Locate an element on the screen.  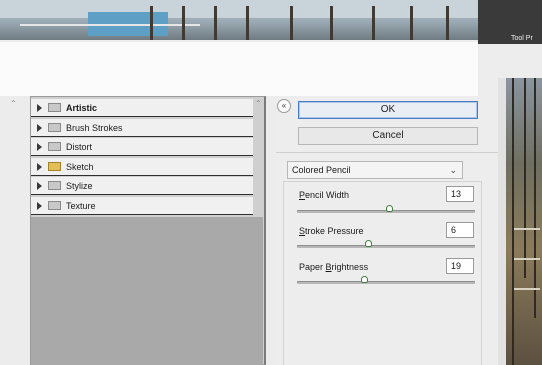
ok-button: OK is located at coordinates (388, 110).